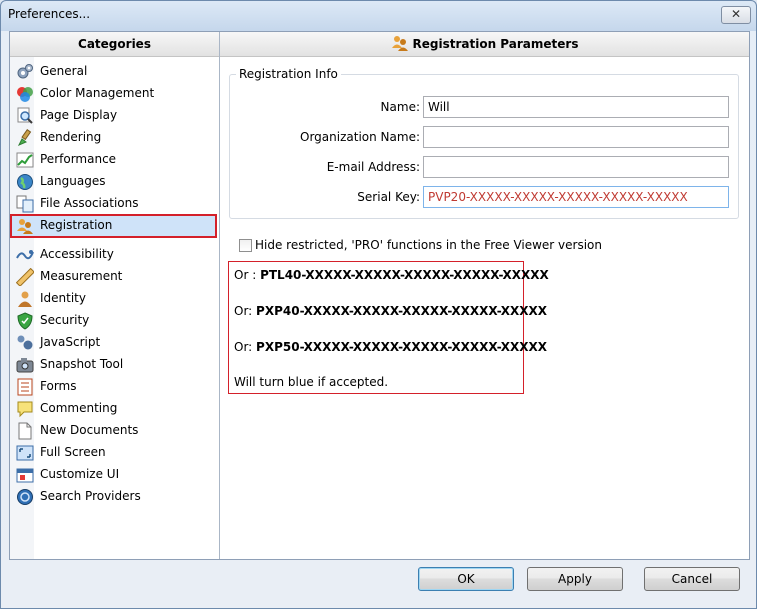 The image size is (757, 609). I want to click on sidebar-item-label: Registration, so click(76, 225).